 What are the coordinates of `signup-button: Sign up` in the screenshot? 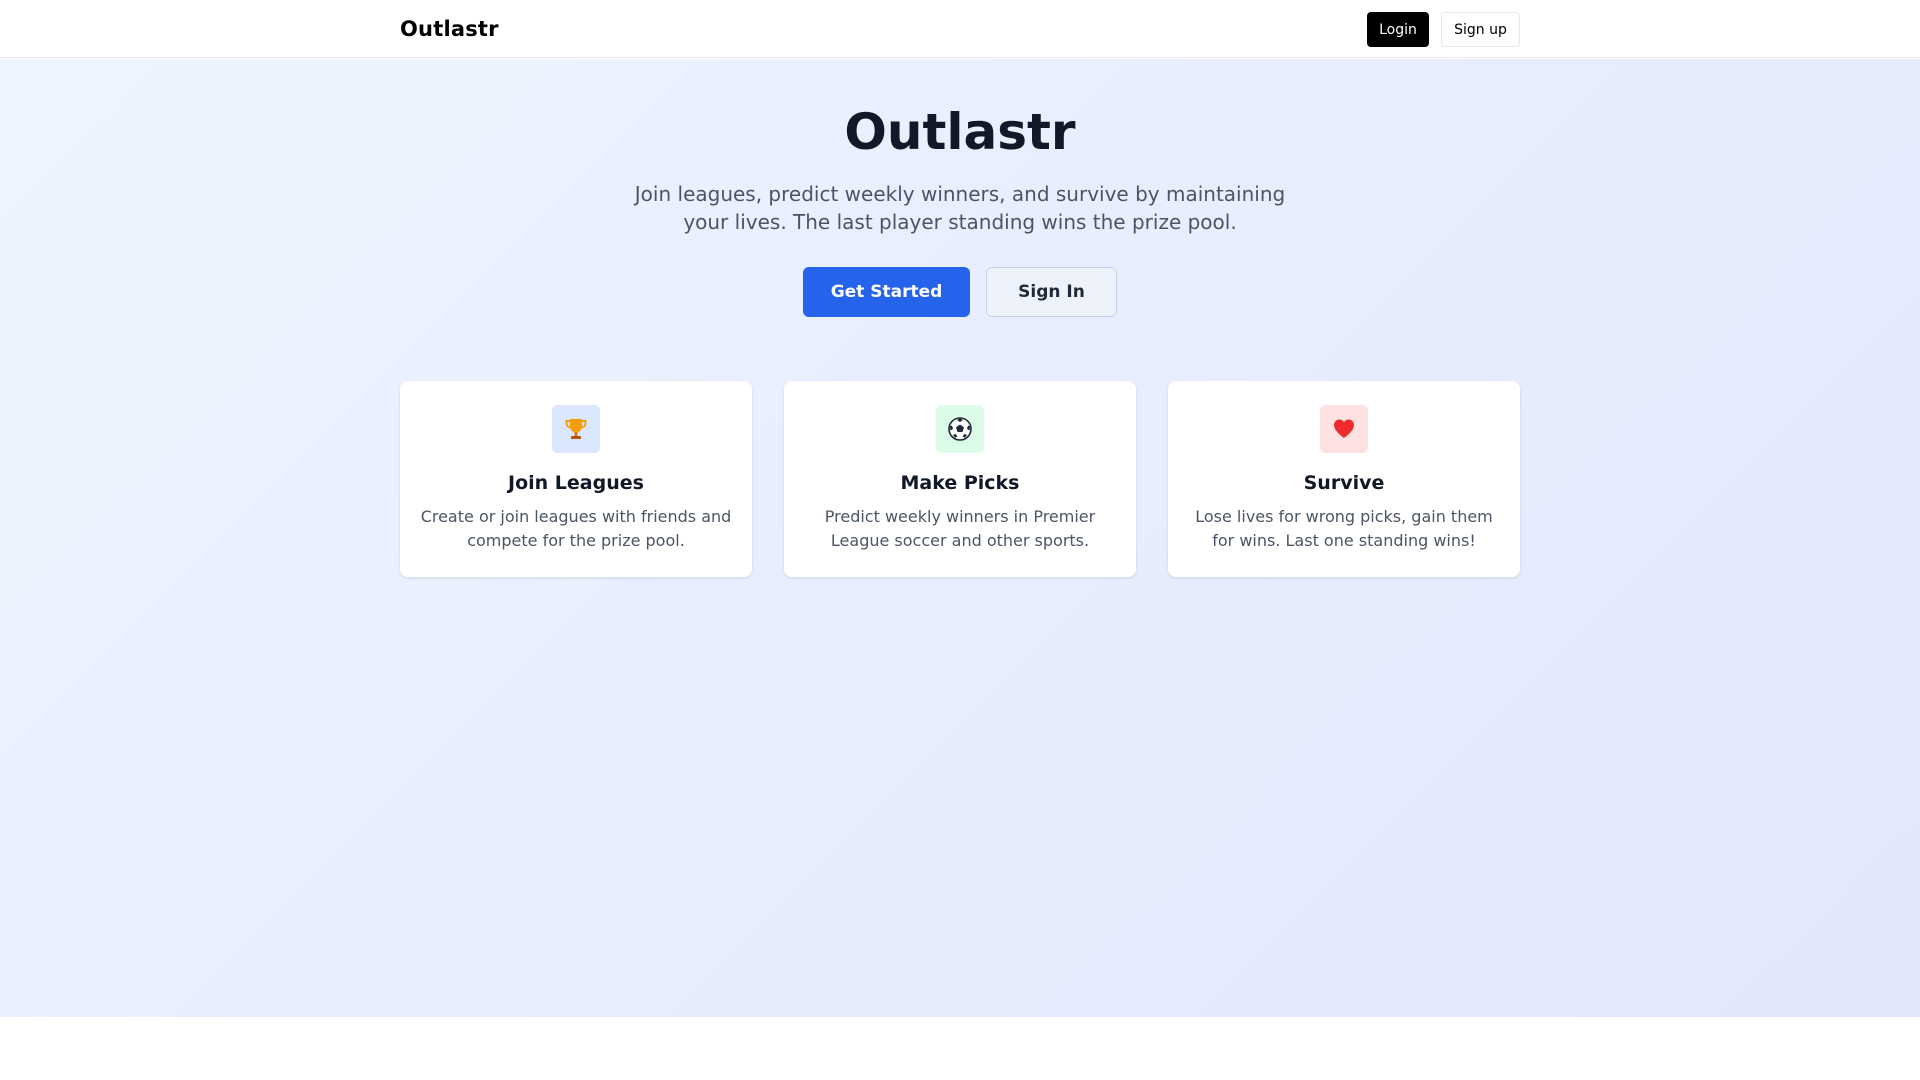 It's located at (1480, 29).